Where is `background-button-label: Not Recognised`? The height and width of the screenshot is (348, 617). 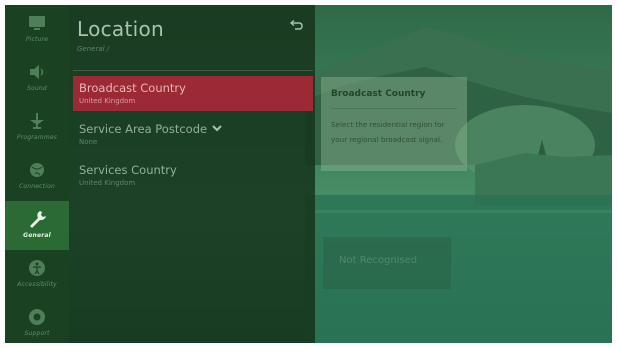 background-button-label: Not Recognised is located at coordinates (378, 260).